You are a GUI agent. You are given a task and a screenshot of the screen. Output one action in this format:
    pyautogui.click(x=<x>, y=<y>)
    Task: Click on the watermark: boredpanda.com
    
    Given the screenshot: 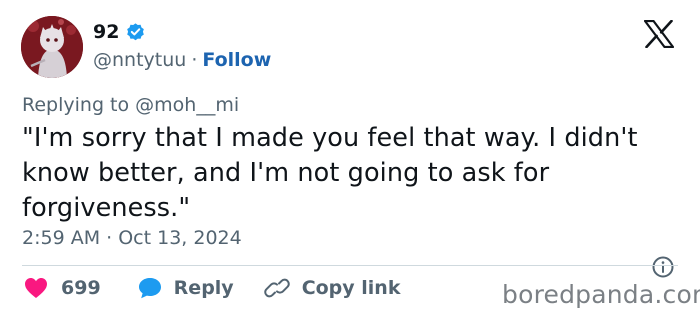 What is the action you would take?
    pyautogui.click(x=601, y=294)
    